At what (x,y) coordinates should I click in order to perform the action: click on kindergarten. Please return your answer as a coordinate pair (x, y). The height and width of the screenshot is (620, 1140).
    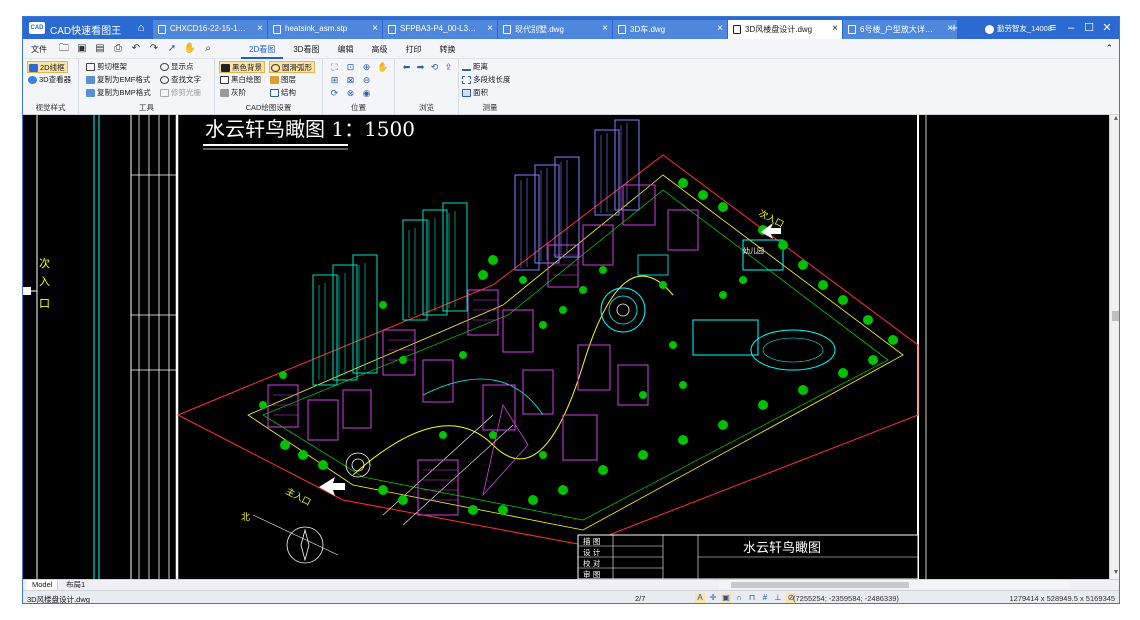
    Looking at the image, I should click on (736, 305).